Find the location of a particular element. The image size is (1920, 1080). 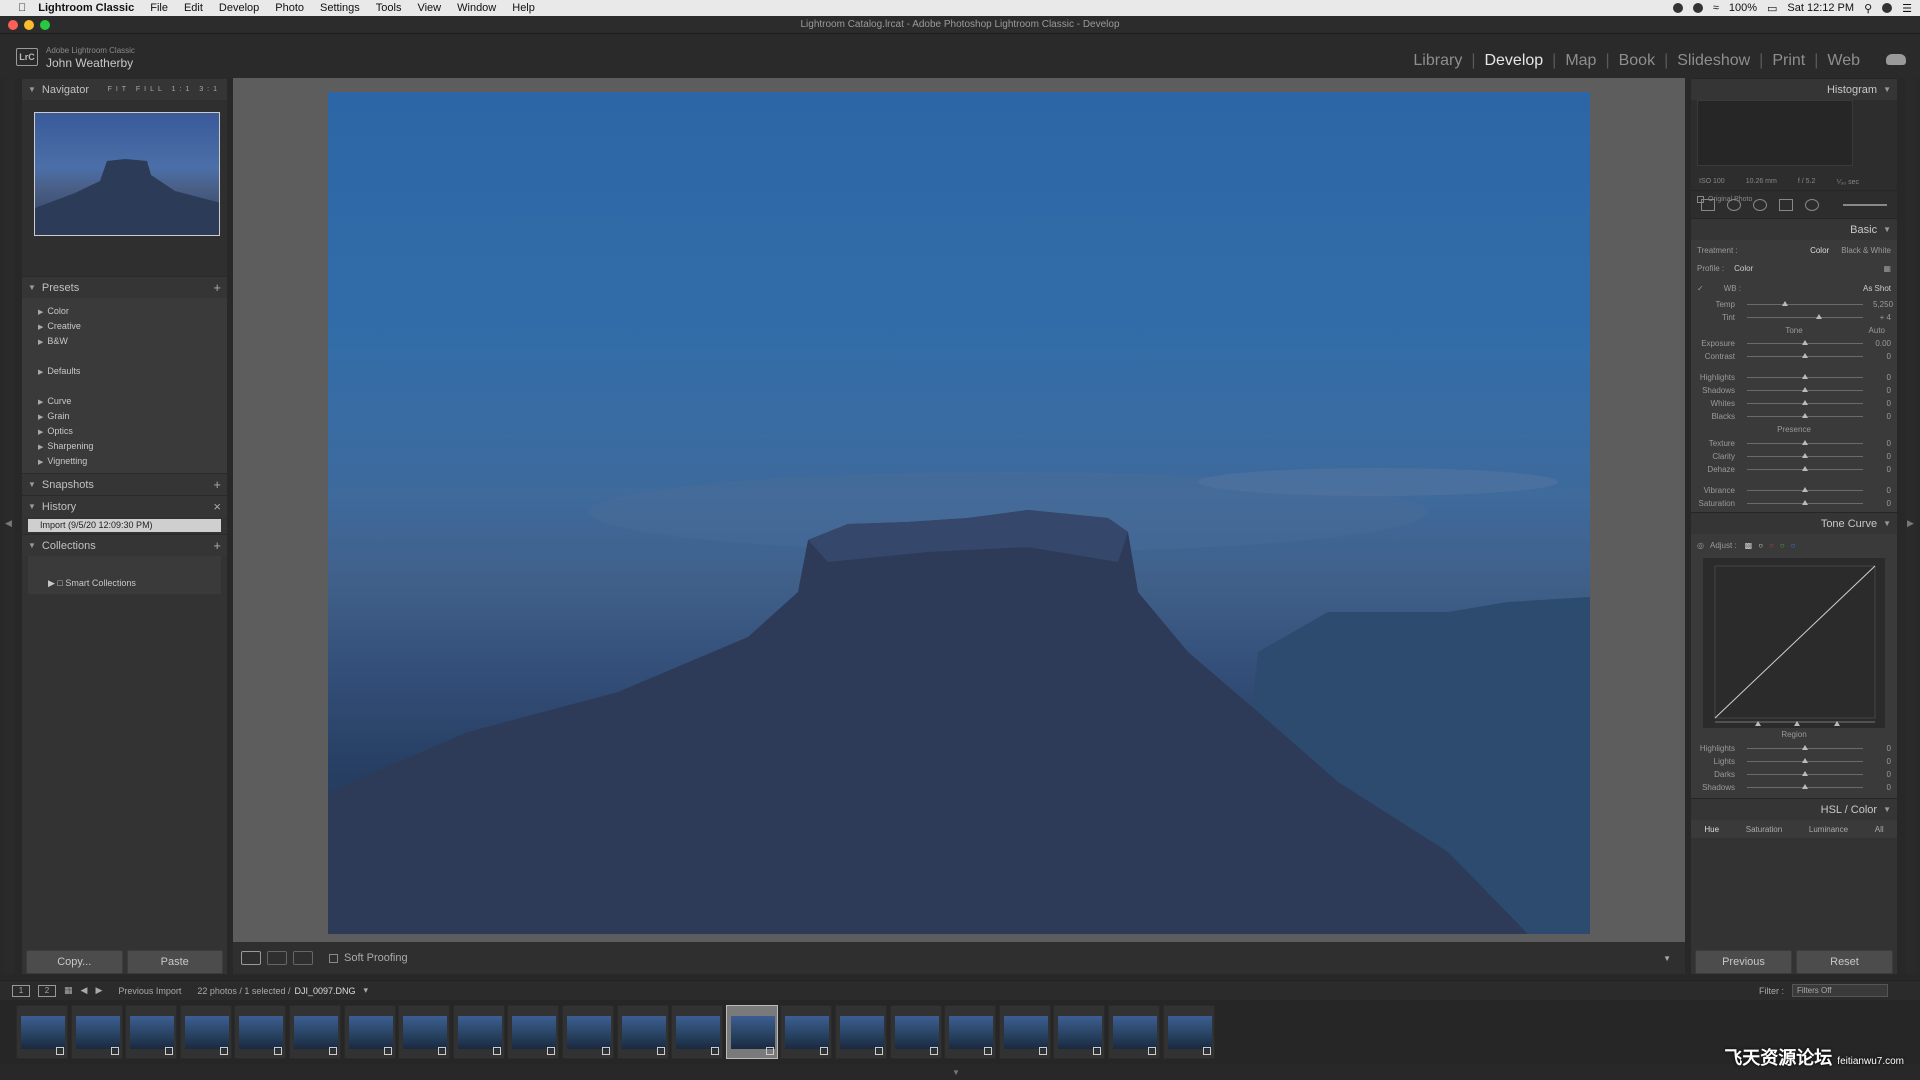

close-window-button is located at coordinates (13, 25).